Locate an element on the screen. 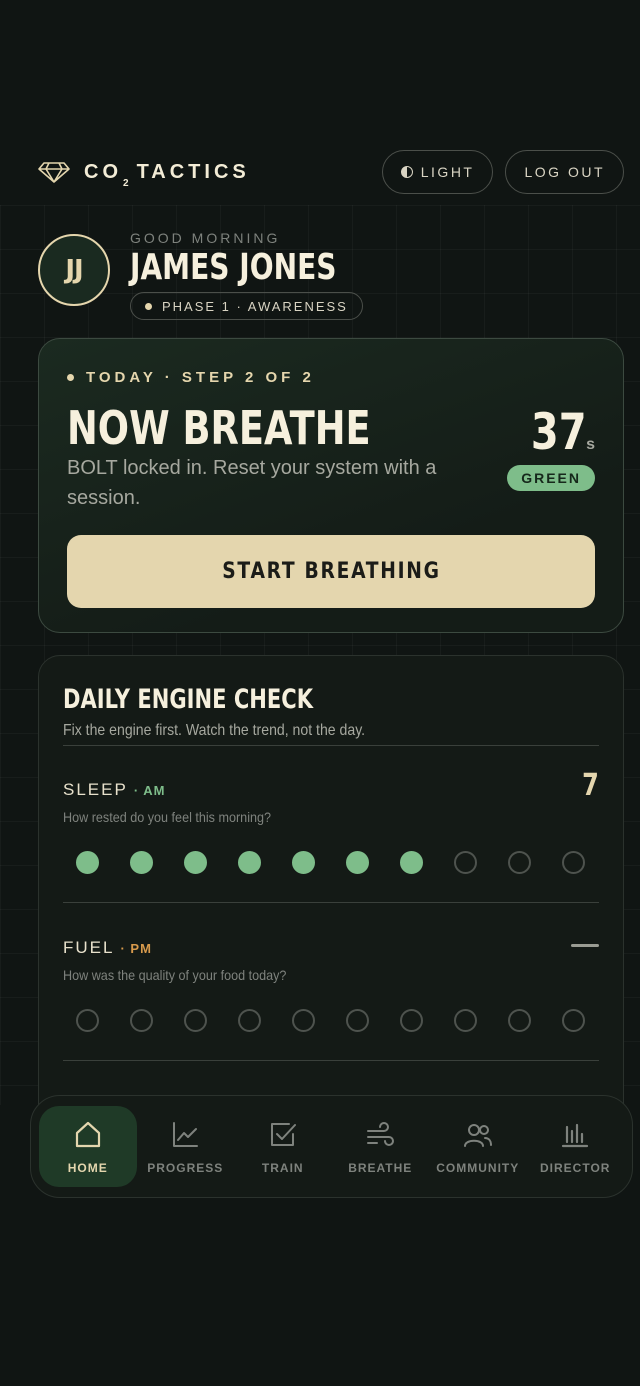  start-breathing-label: START BREATHING is located at coordinates (331, 571).